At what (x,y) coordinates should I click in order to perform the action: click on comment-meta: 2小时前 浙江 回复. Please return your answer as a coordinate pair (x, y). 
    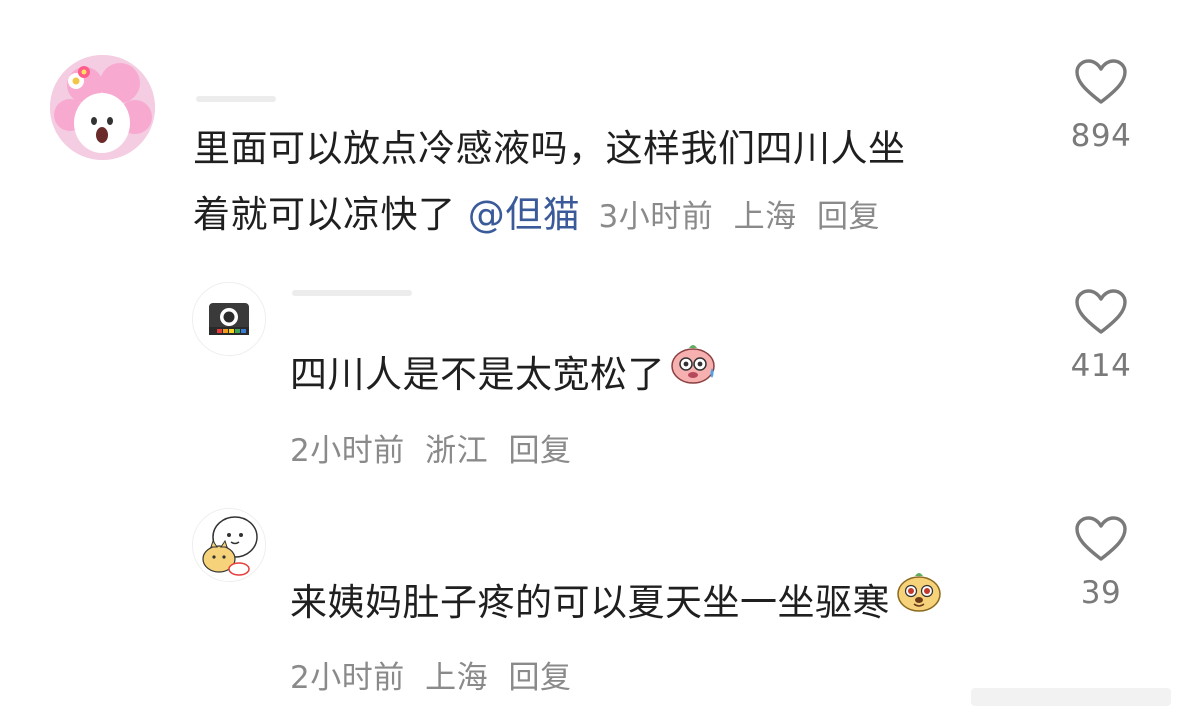
    Looking at the image, I should click on (435, 447).